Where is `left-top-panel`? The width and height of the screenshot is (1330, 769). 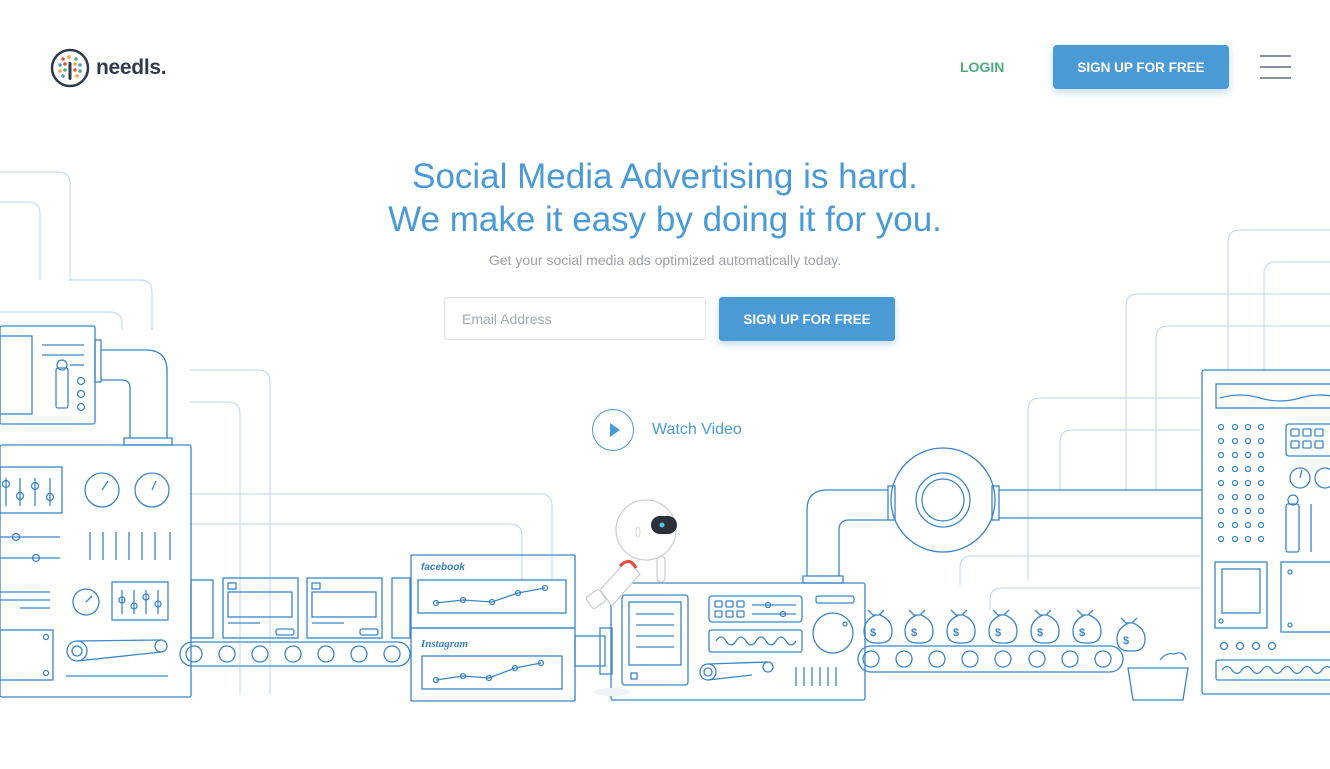 left-top-panel is located at coordinates (48, 375).